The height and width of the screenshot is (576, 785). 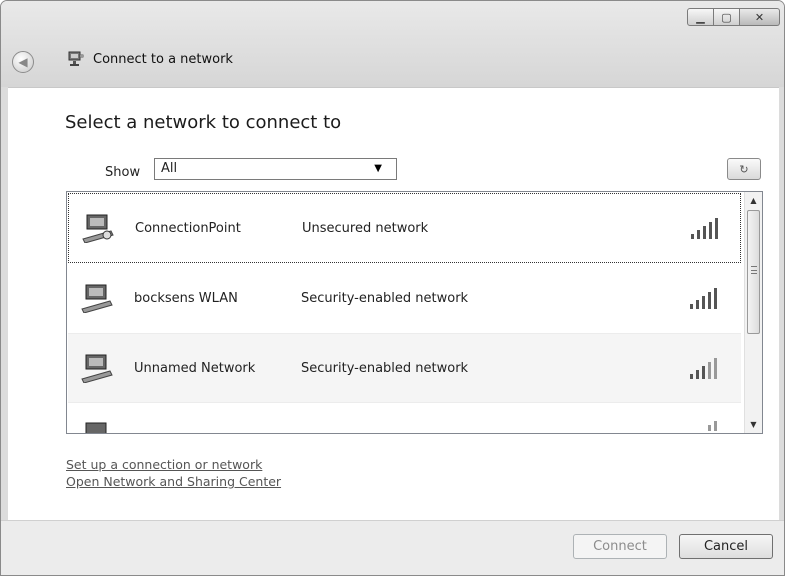 I want to click on network-list-item: Unnamed Network Security-enabled network, so click(x=404, y=368).